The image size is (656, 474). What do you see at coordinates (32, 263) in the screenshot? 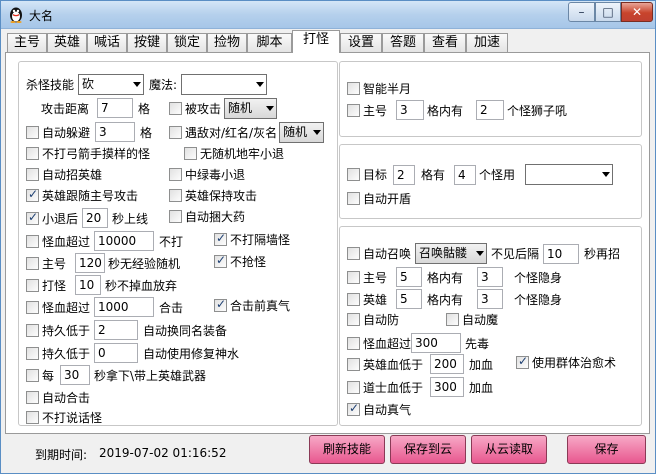
I see `main-noexp-checkbox` at bounding box center [32, 263].